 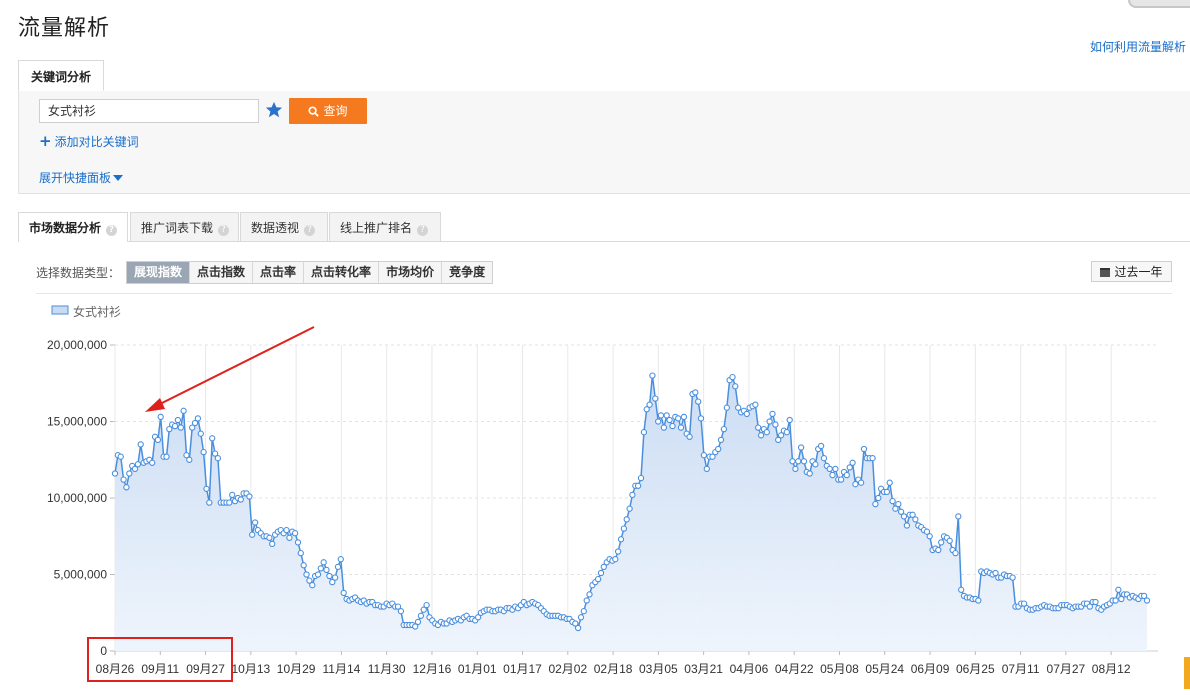 I want to click on y-tick-label: 5,000,000, so click(x=81, y=575).